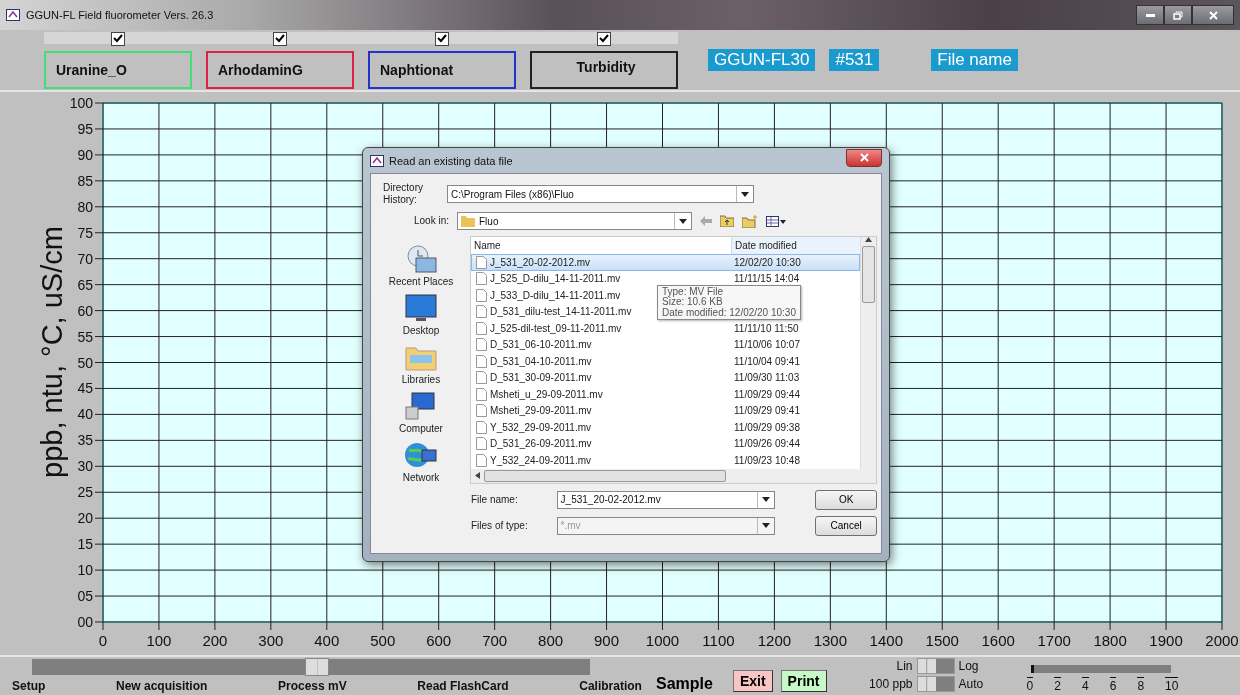  What do you see at coordinates (327, 640) in the screenshot?
I see `x-tick-label: 400` at bounding box center [327, 640].